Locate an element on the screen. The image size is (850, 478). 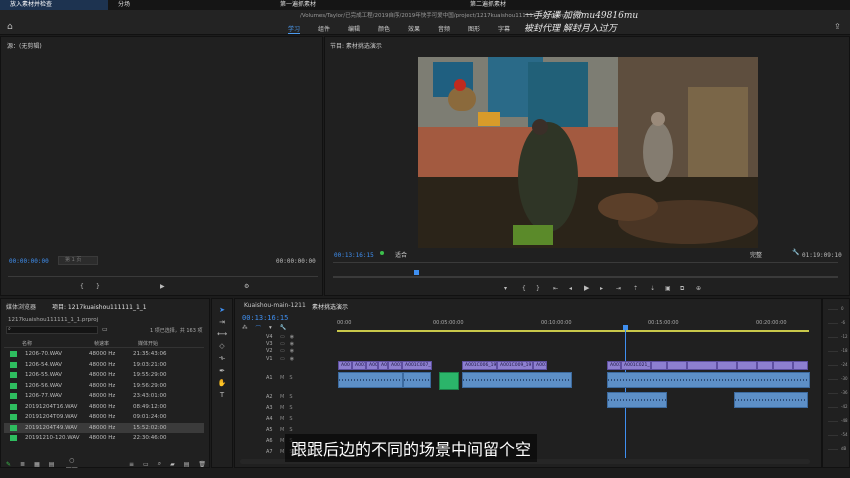
program-timecode: 00:13:16:15 is located at coordinates (354, 255).